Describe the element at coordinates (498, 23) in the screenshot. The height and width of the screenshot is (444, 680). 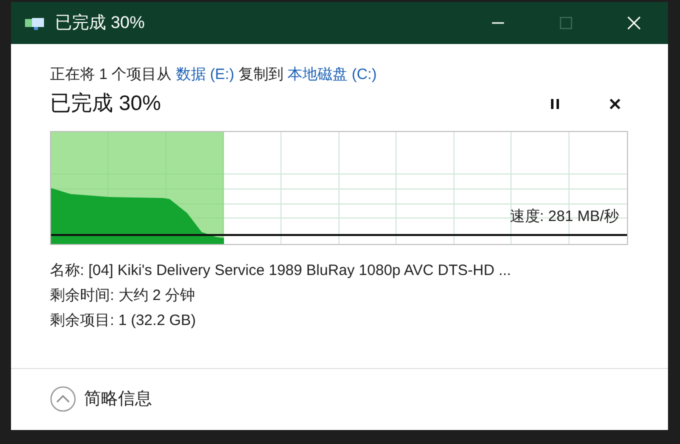
I see `minimize-icon` at that location.